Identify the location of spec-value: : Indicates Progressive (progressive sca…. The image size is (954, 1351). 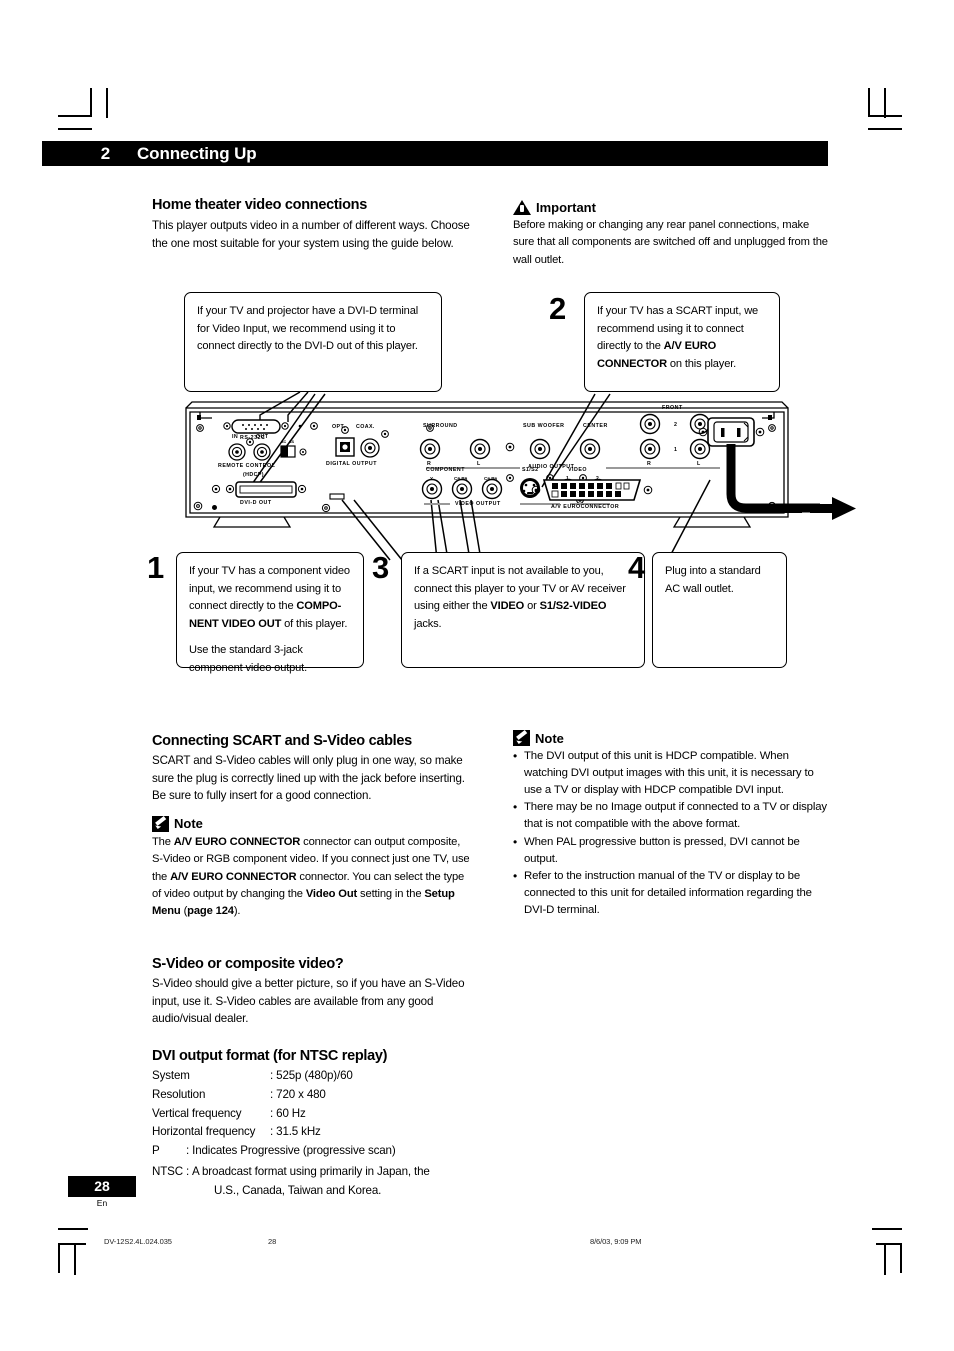
(291, 1151).